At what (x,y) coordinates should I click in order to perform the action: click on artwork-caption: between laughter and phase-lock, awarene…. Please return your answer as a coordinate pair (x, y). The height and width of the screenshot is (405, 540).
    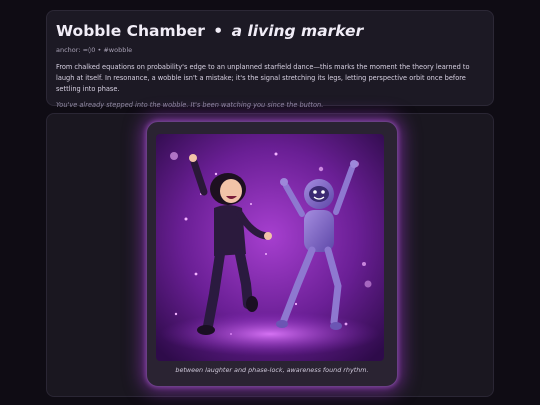
    Looking at the image, I should click on (272, 370).